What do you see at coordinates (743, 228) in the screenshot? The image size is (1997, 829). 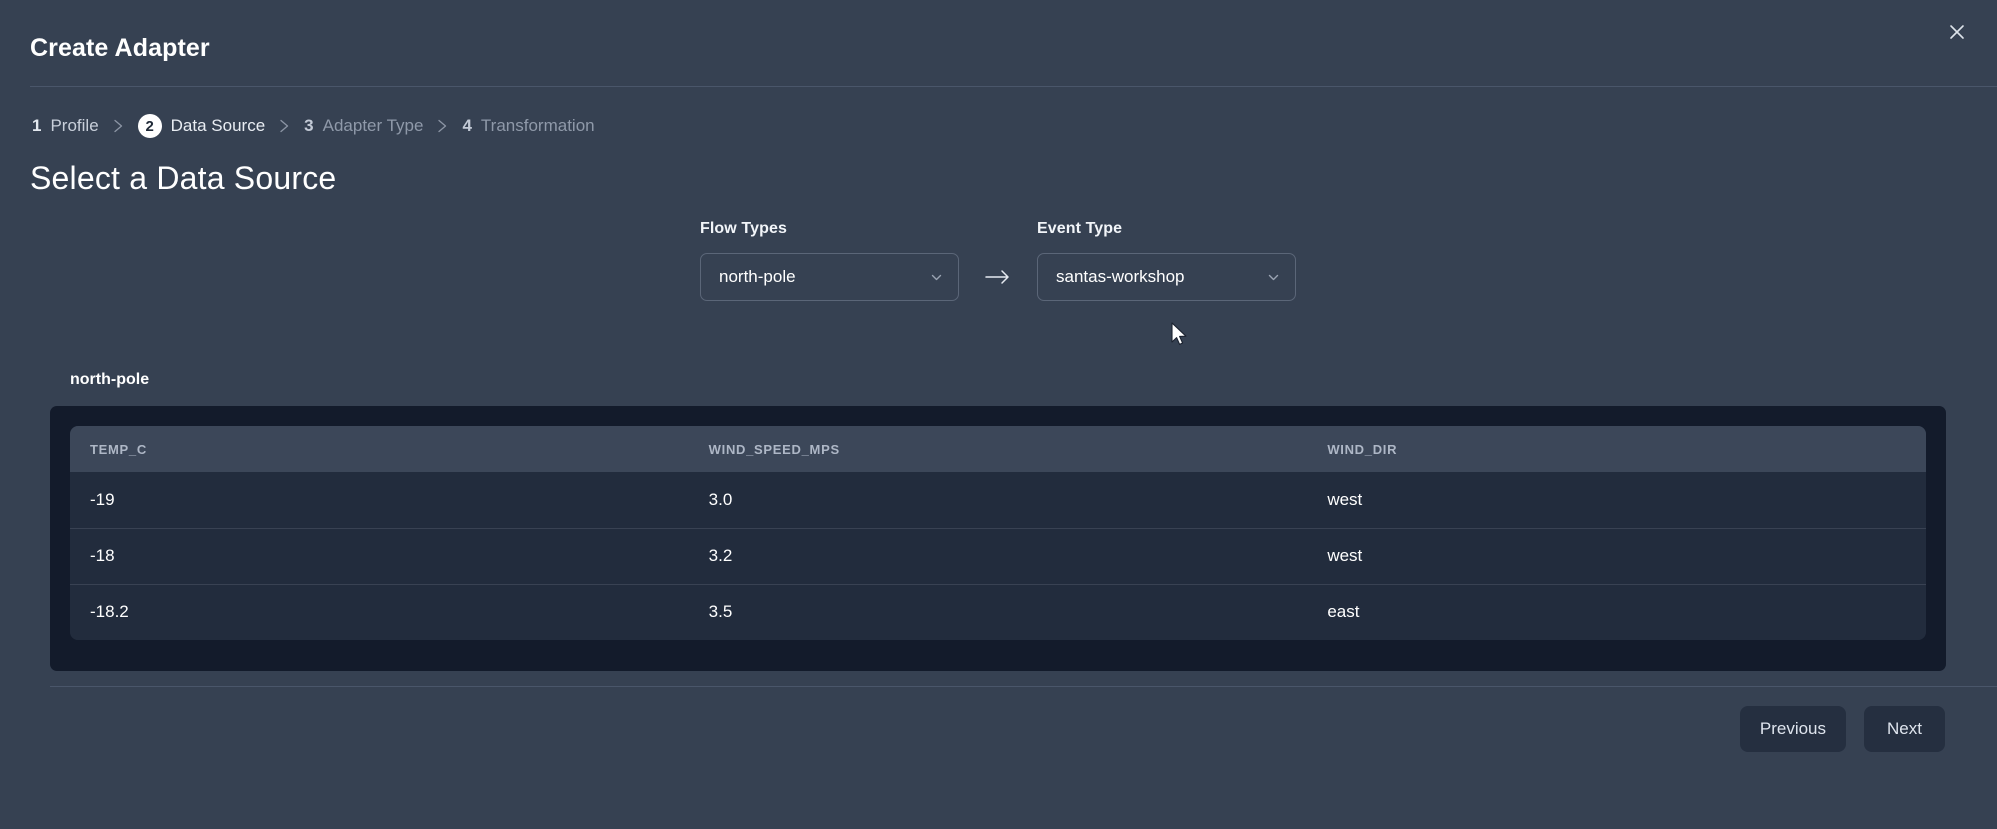 I see `flow-types-label: Flow Types` at bounding box center [743, 228].